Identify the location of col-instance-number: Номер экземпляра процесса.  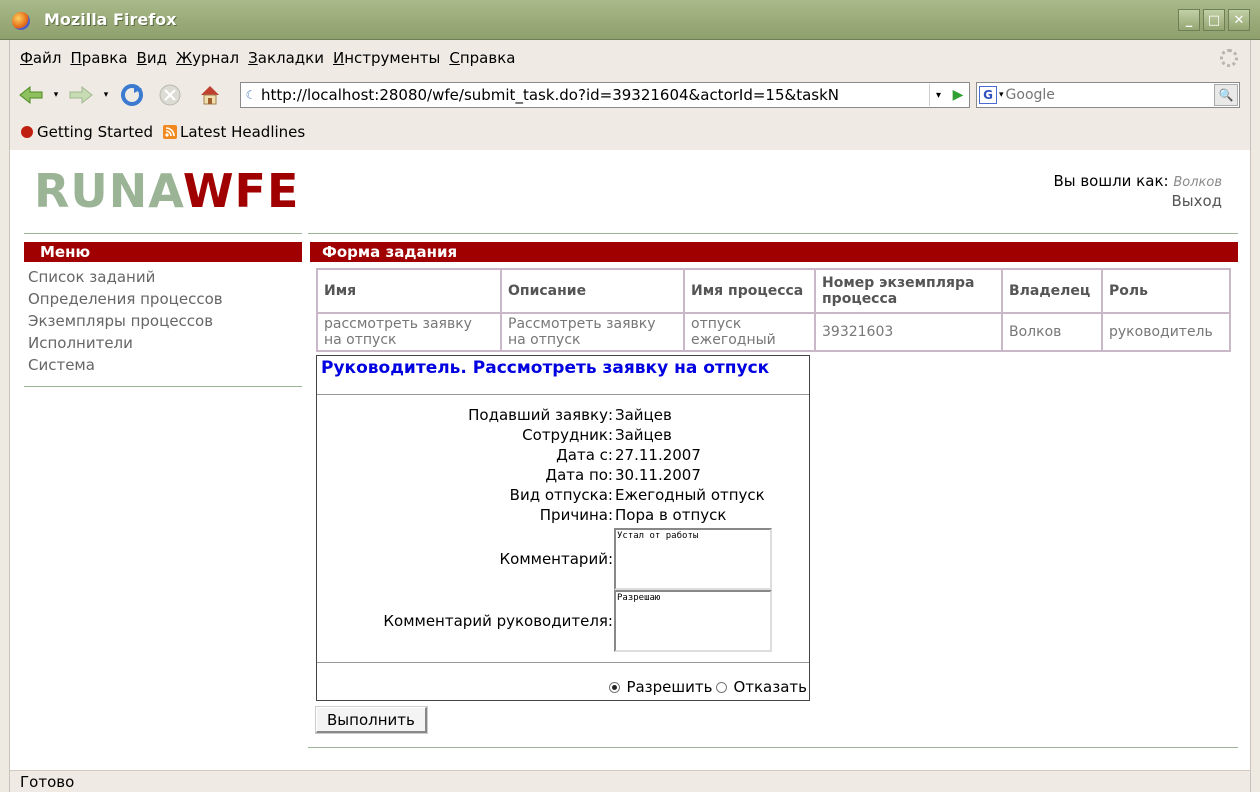
(908, 291).